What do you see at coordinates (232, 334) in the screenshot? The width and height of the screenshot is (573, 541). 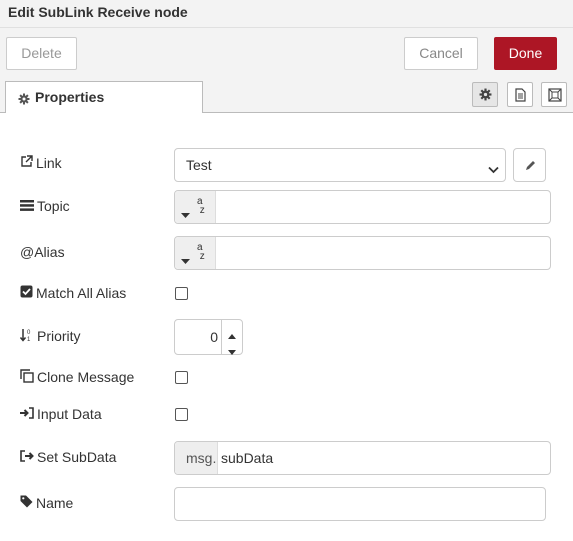 I see `stepper-up-icon` at bounding box center [232, 334].